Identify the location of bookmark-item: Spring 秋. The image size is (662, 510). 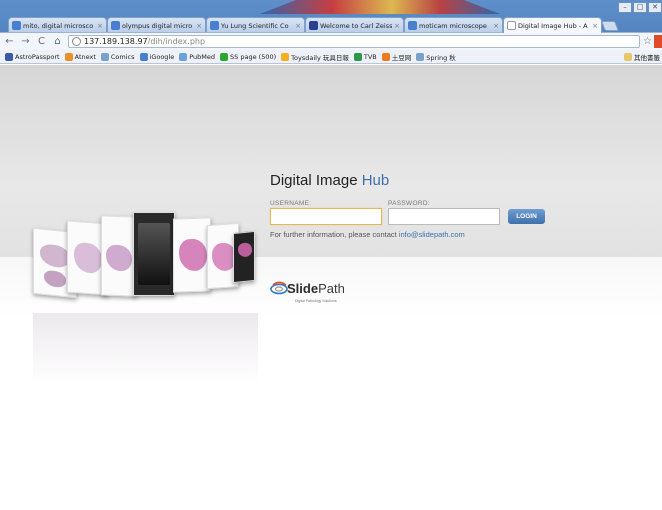
(436, 57).